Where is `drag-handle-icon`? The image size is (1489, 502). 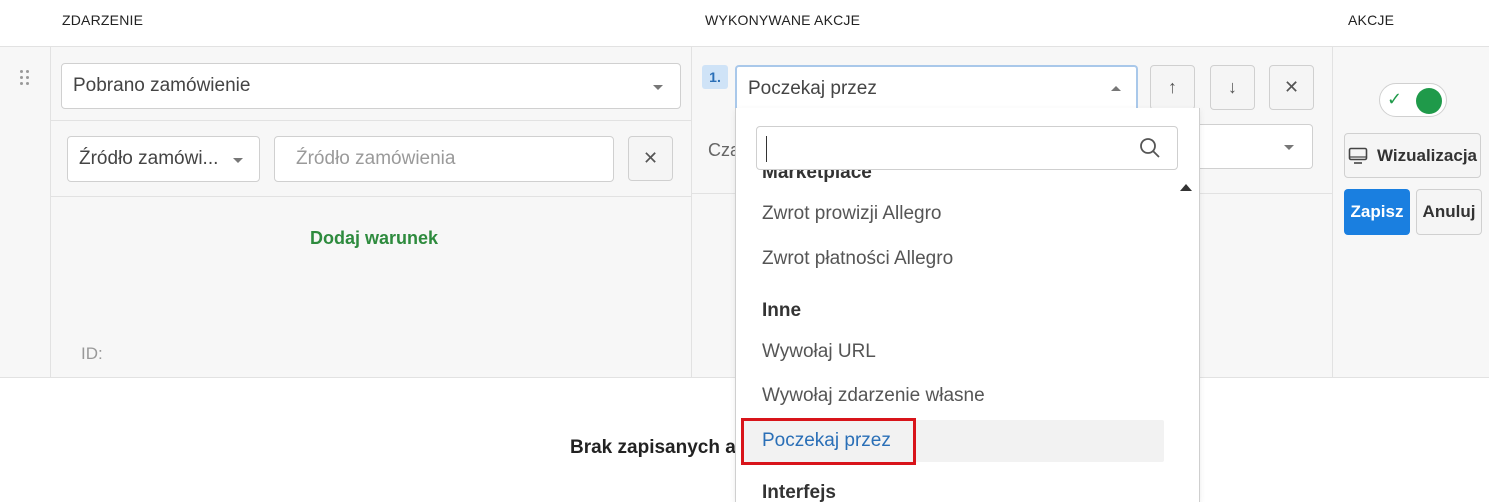
drag-handle-icon is located at coordinates (25, 79).